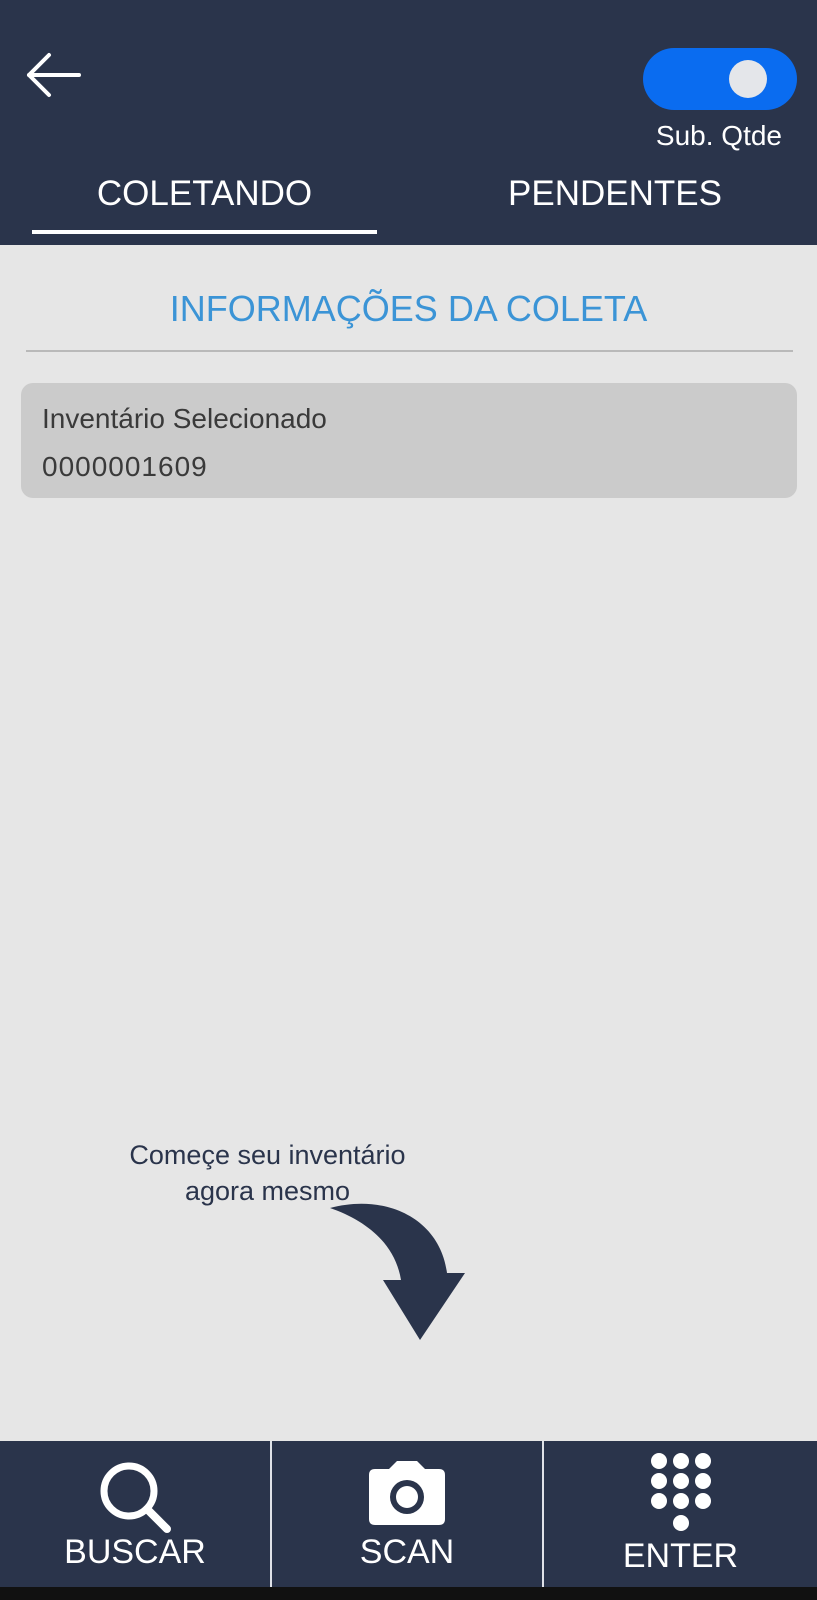 Image resolution: width=817 pixels, height=1600 pixels. What do you see at coordinates (204, 200) in the screenshot?
I see `tab-coletando: COLETANDO` at bounding box center [204, 200].